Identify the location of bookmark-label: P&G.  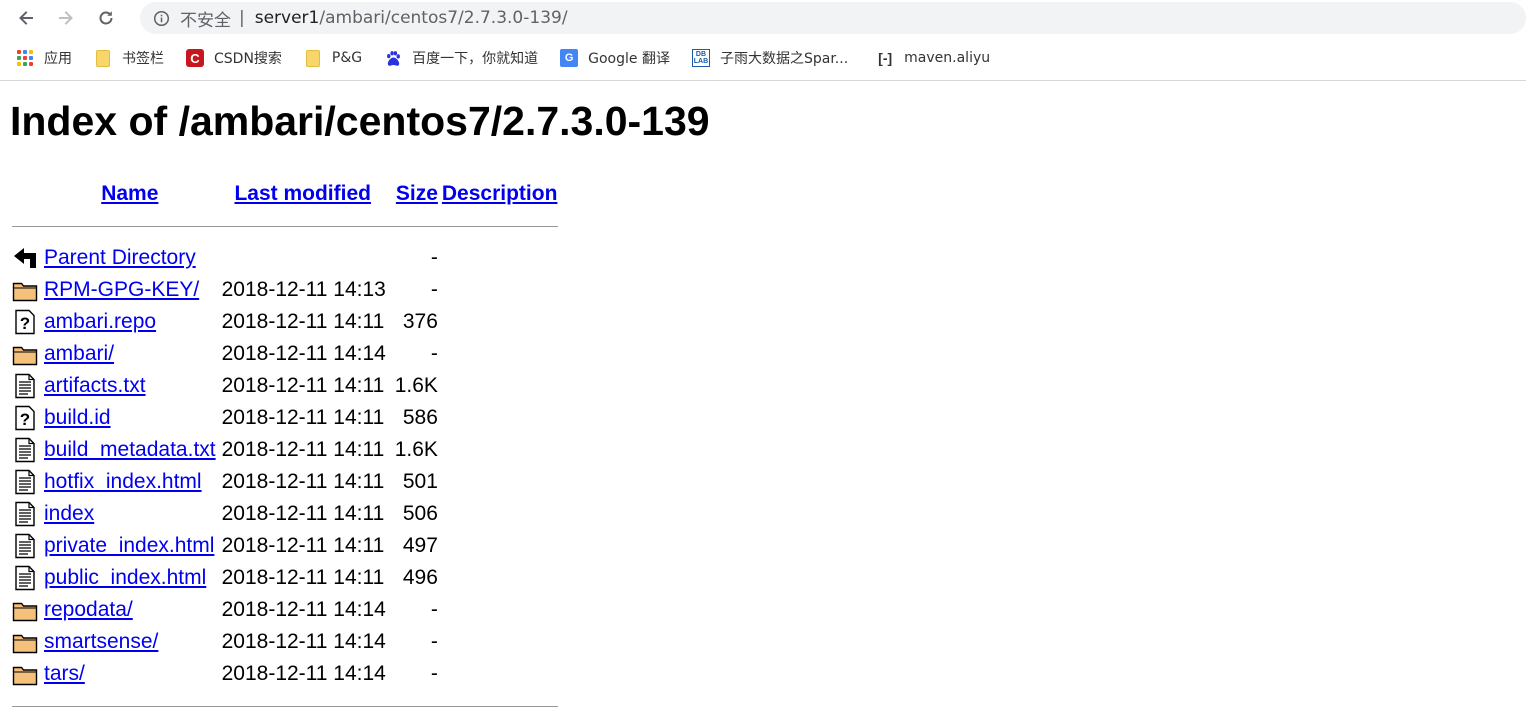
(347, 58).